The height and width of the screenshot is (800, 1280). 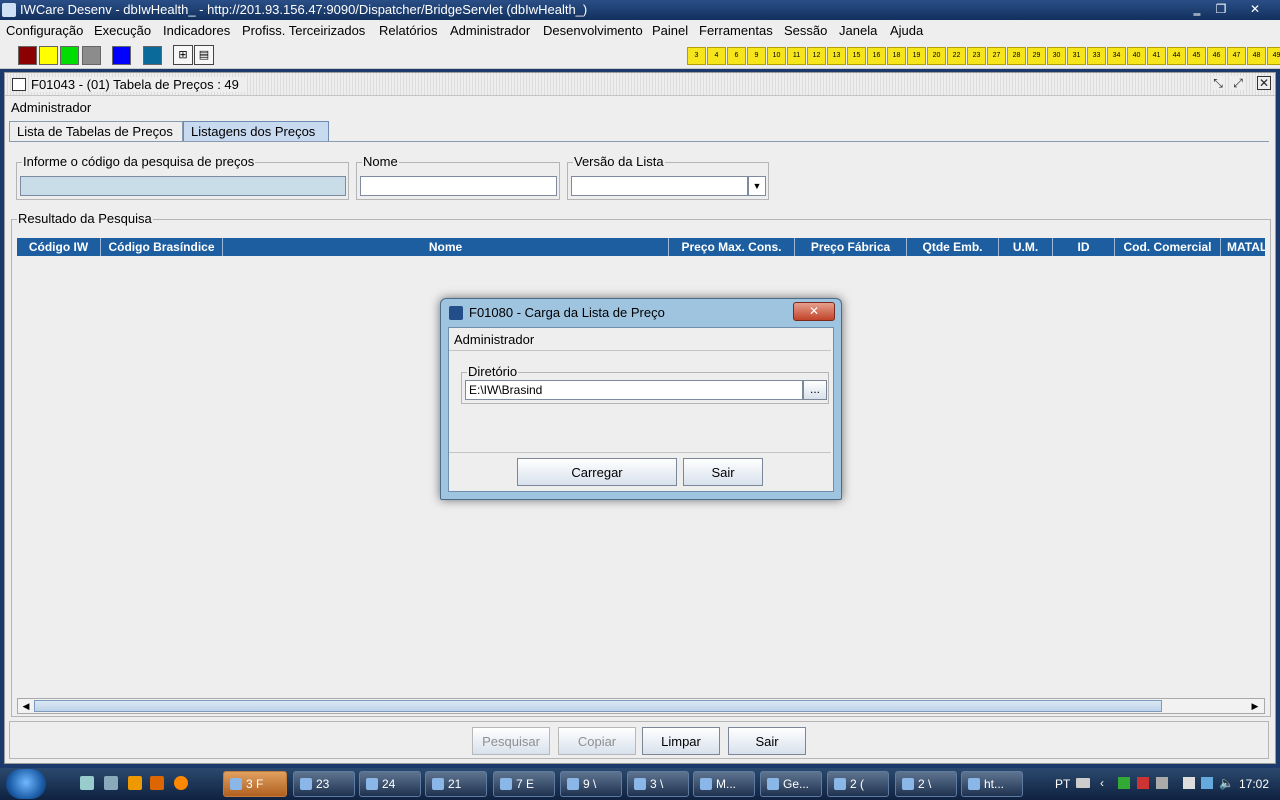 I want to click on menu-painel: Painel, so click(x=670, y=30).